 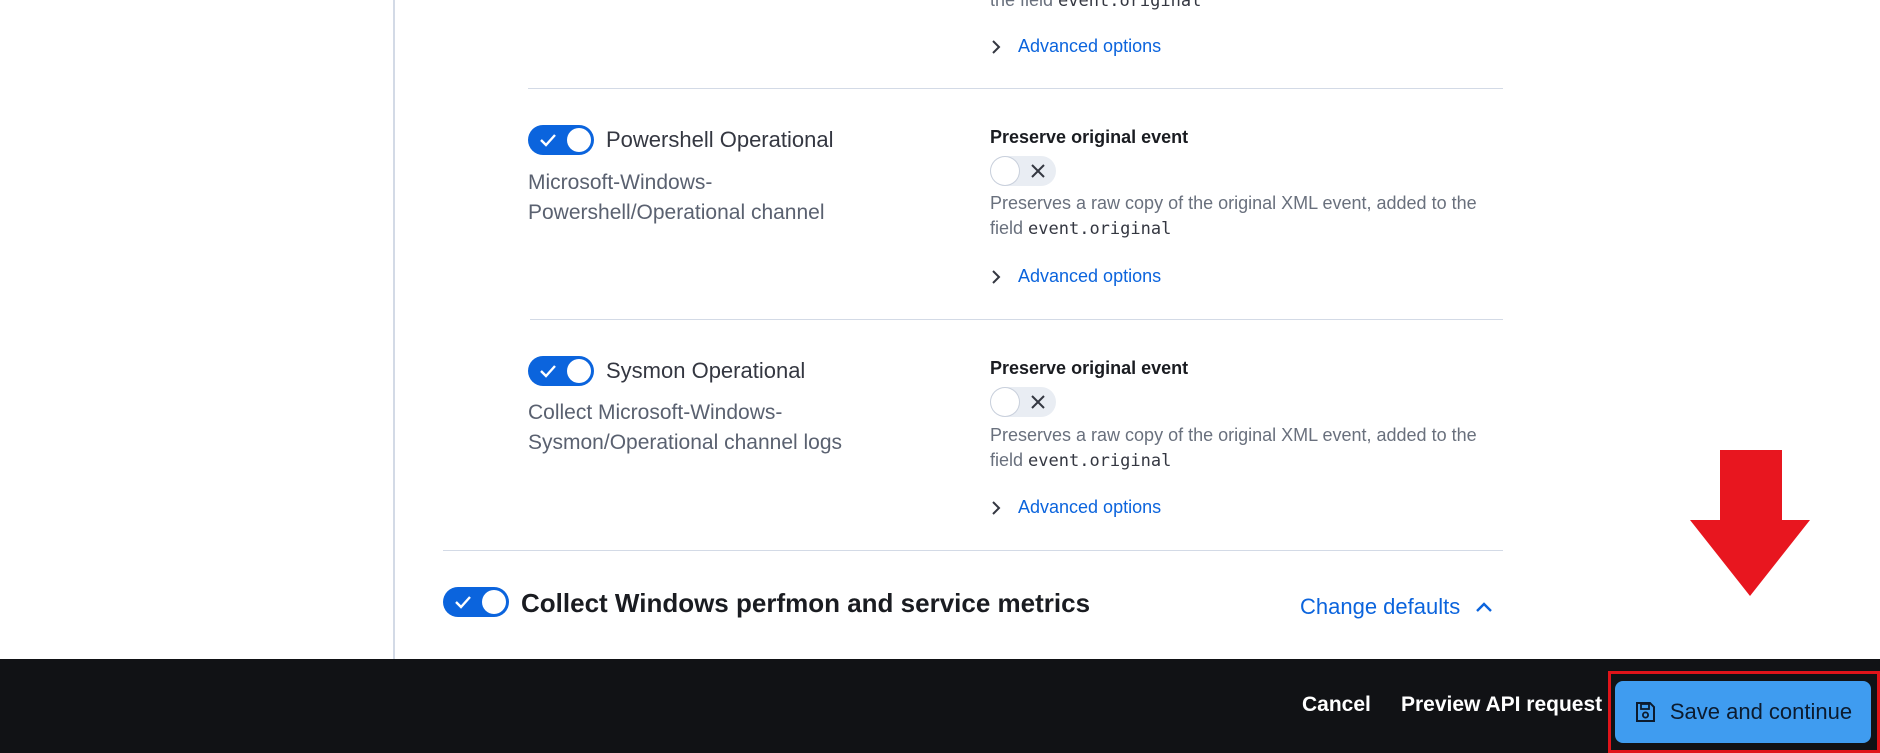 What do you see at coordinates (1750, 523) in the screenshot?
I see `down-arrow-icon` at bounding box center [1750, 523].